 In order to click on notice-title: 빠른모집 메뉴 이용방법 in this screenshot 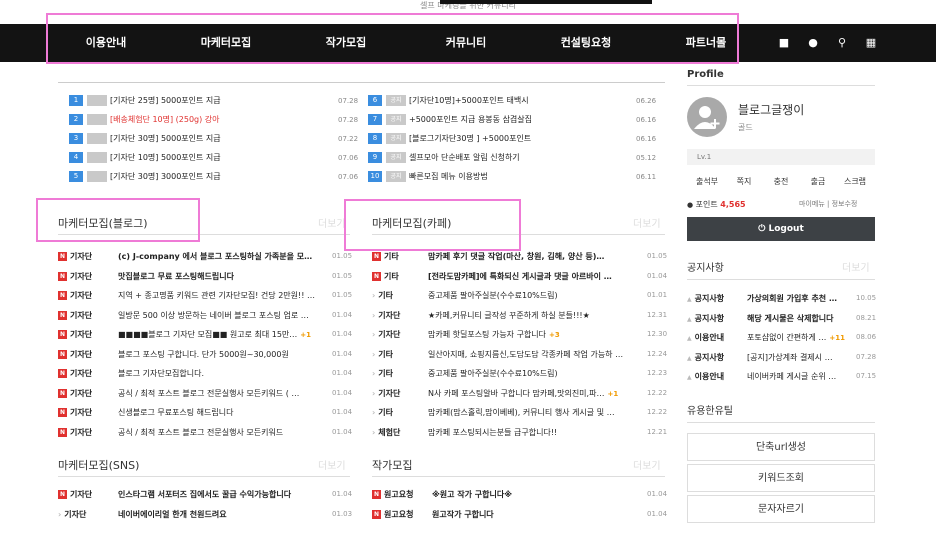, I will do `click(448, 176)`.